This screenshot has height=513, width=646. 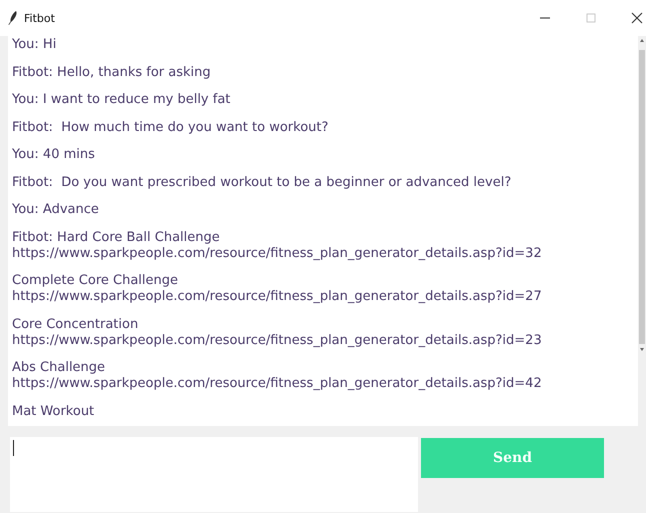 I want to click on window-title: Fitbot, so click(x=40, y=18).